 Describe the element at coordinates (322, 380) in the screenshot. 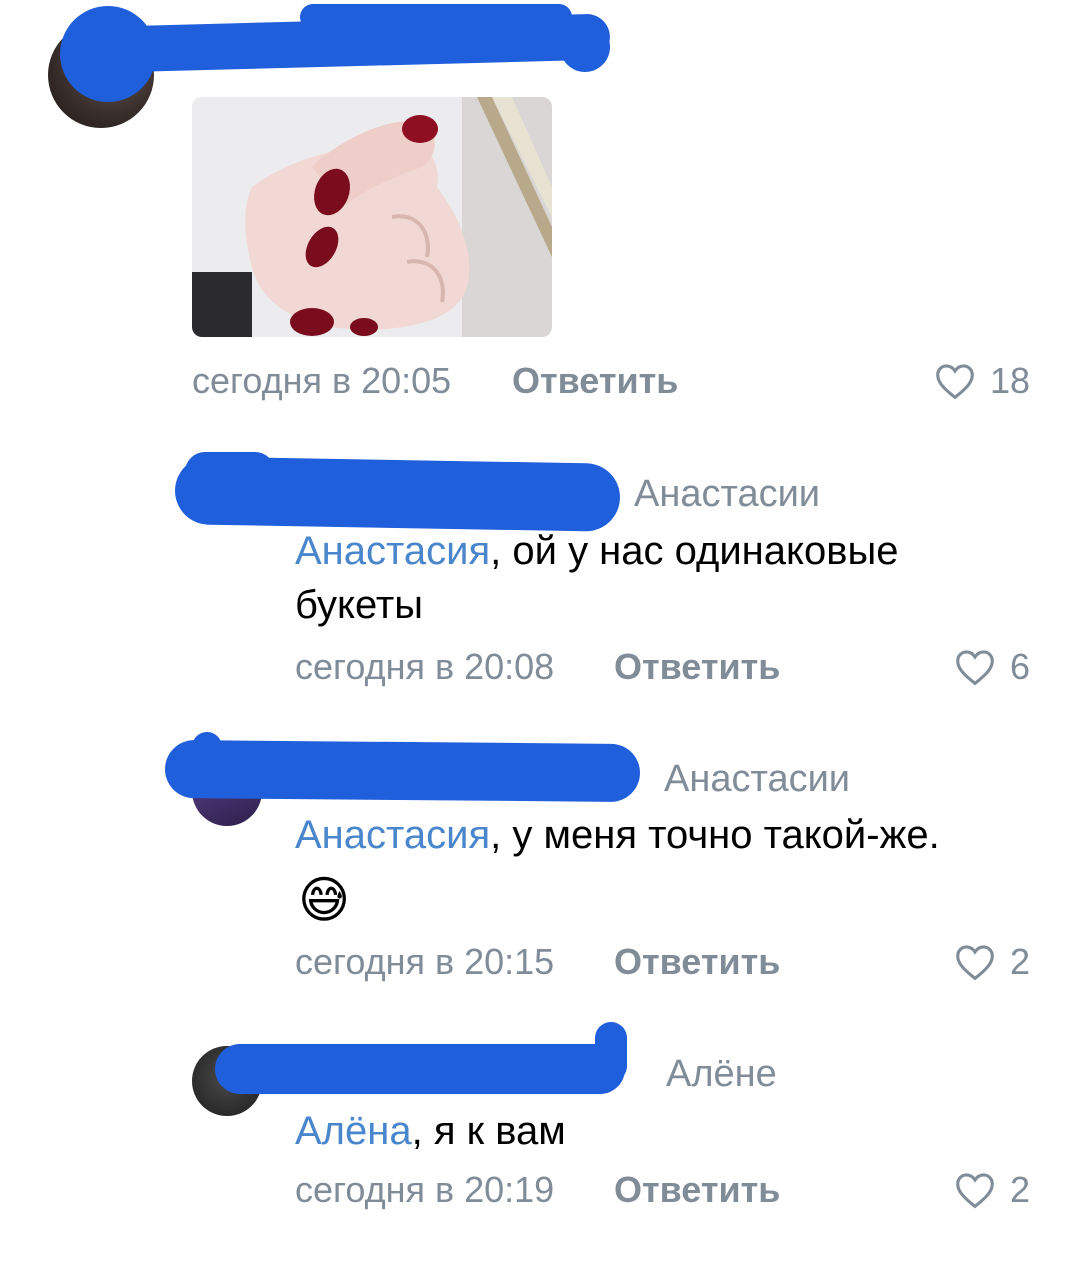

I see `comment-time: сегодня в 20:05` at that location.